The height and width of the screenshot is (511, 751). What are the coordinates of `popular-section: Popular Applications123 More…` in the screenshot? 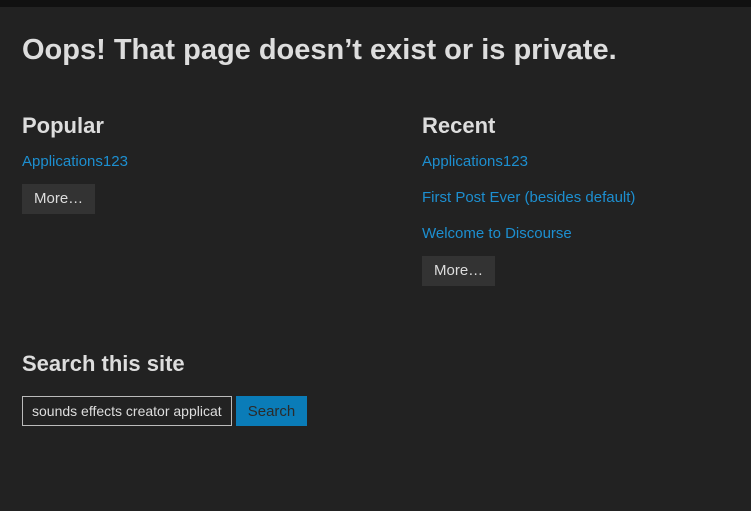 It's located at (182, 163).